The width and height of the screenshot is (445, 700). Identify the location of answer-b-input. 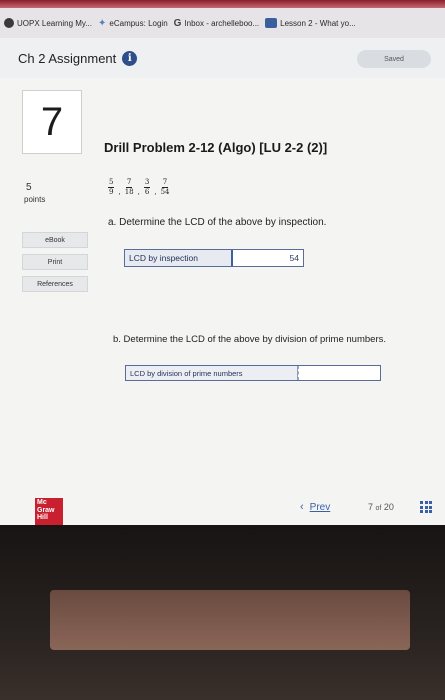
(339, 373).